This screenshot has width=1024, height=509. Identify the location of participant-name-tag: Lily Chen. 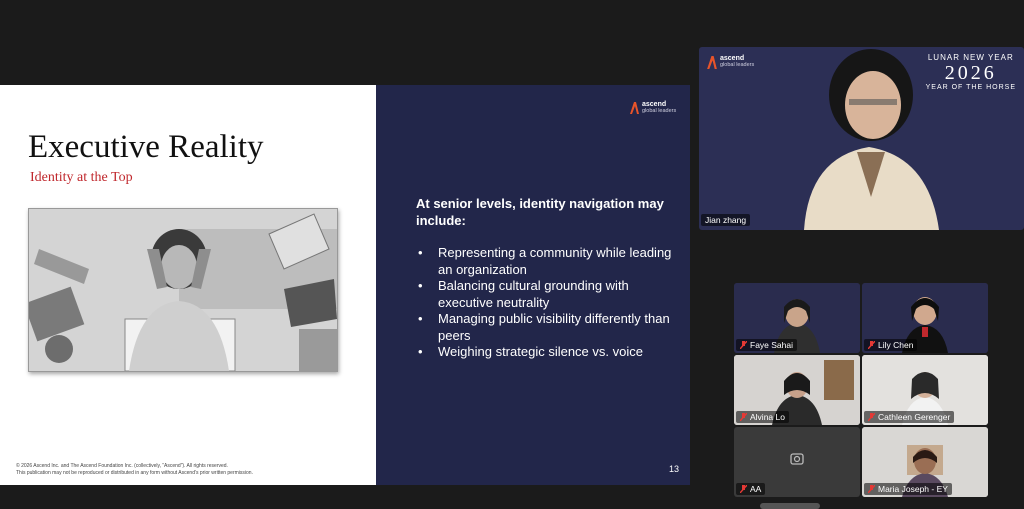
(891, 345).